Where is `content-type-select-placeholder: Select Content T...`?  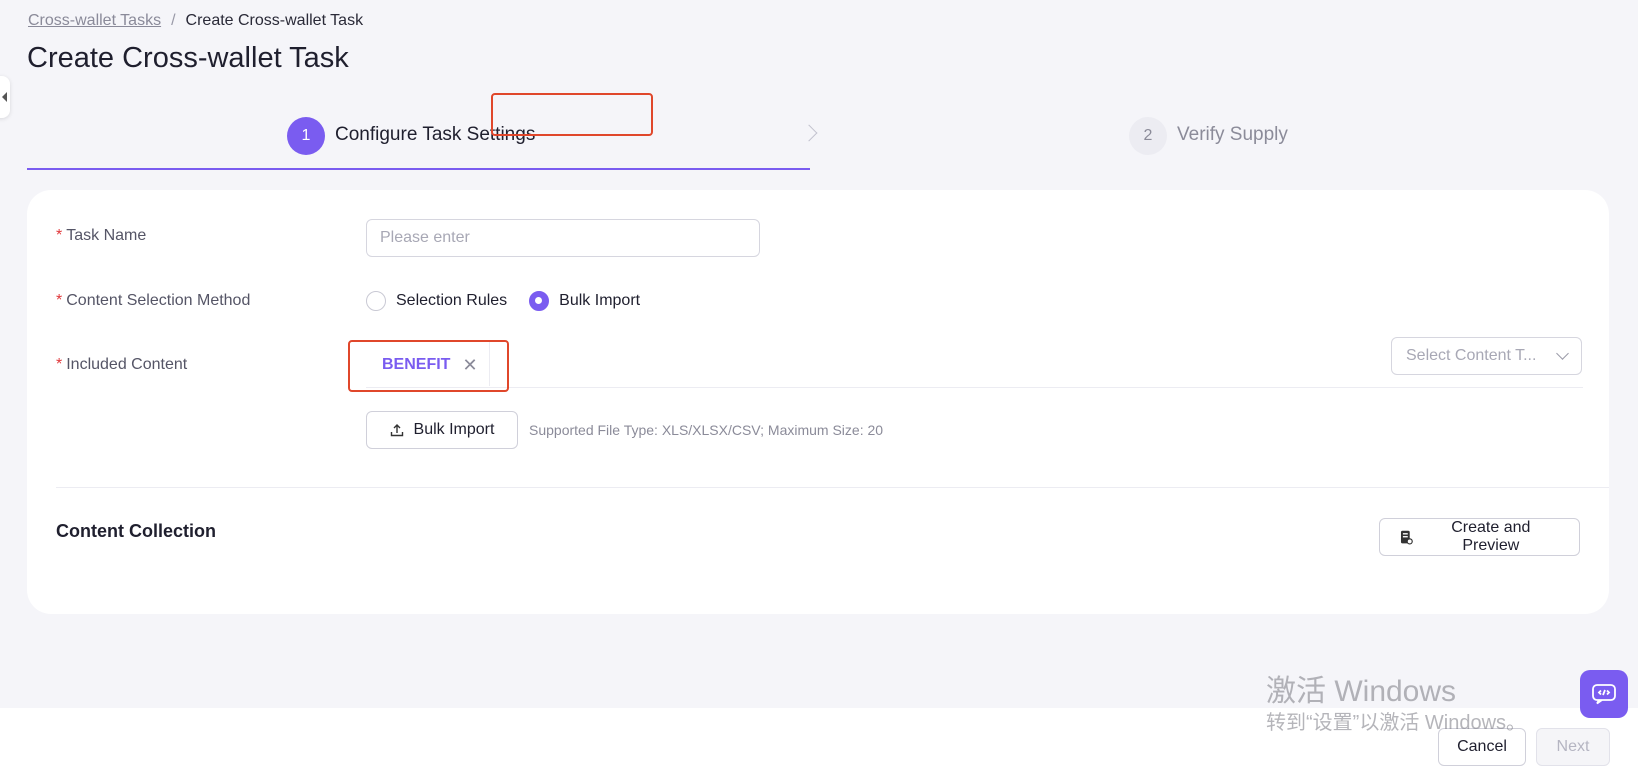
content-type-select-placeholder: Select Content T... is located at coordinates (1471, 355).